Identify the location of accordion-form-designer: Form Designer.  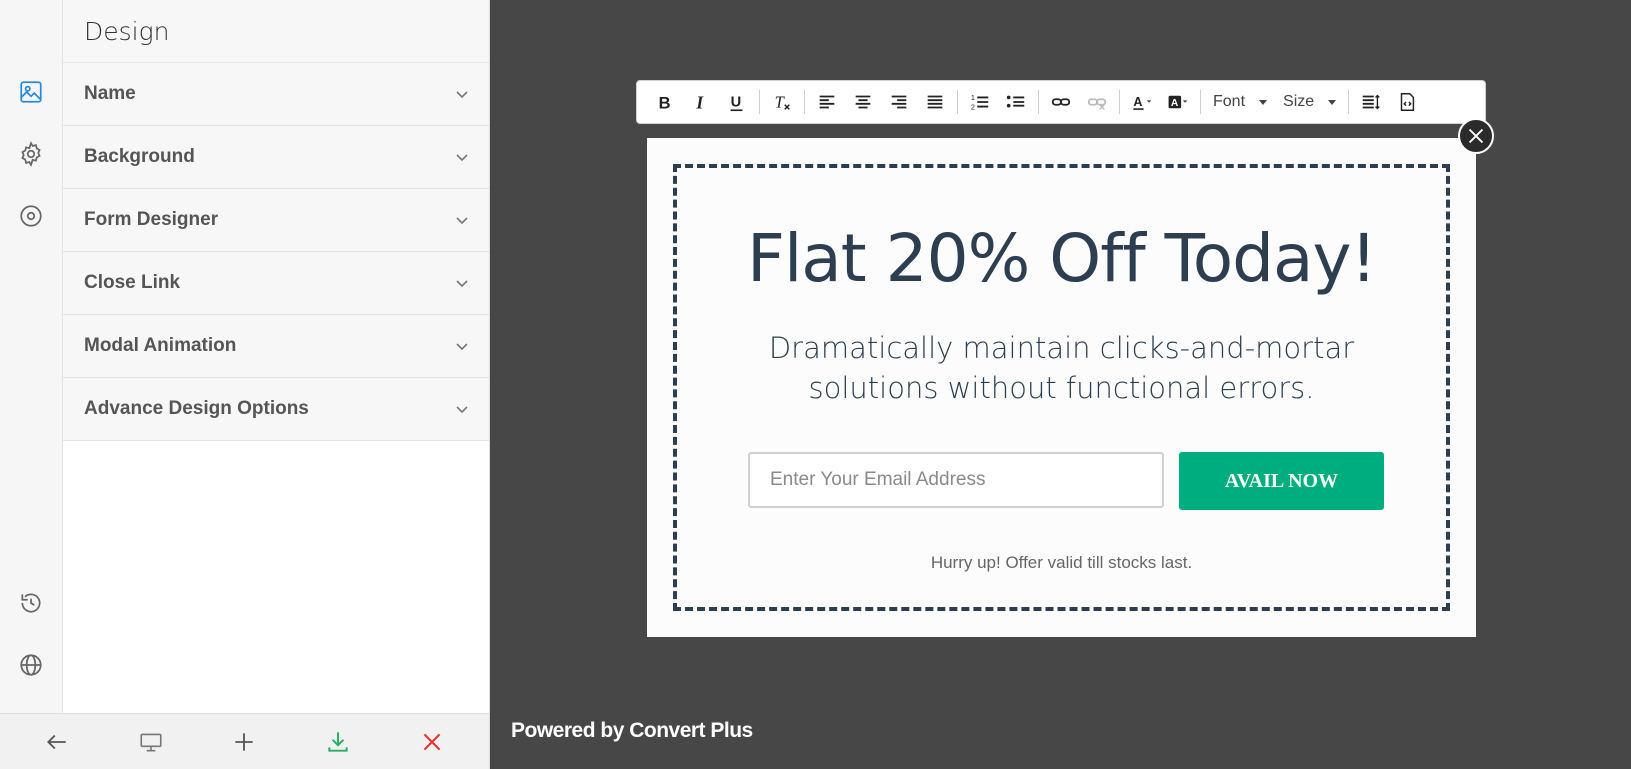
(276, 220).